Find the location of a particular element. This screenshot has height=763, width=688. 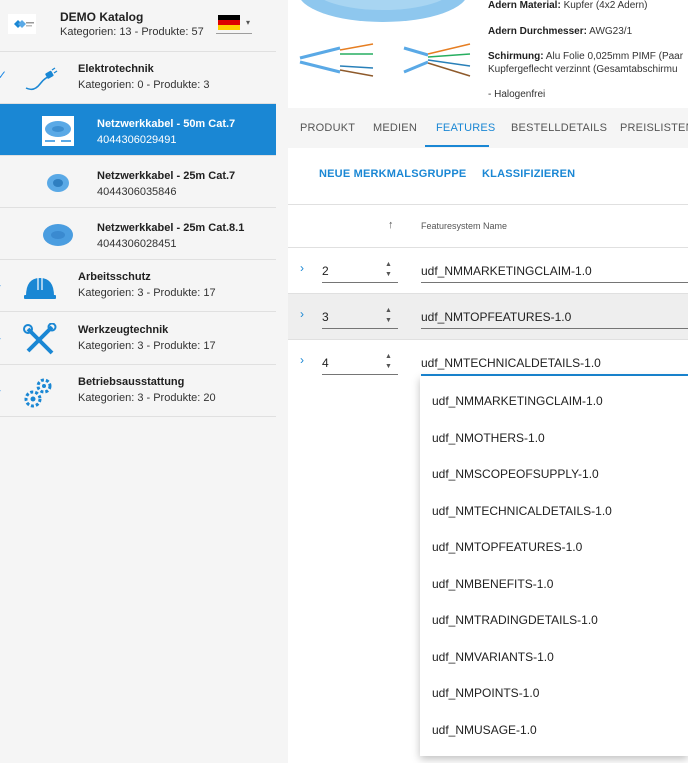

chevron-down-icon: ✓ is located at coordinates (3, 75).